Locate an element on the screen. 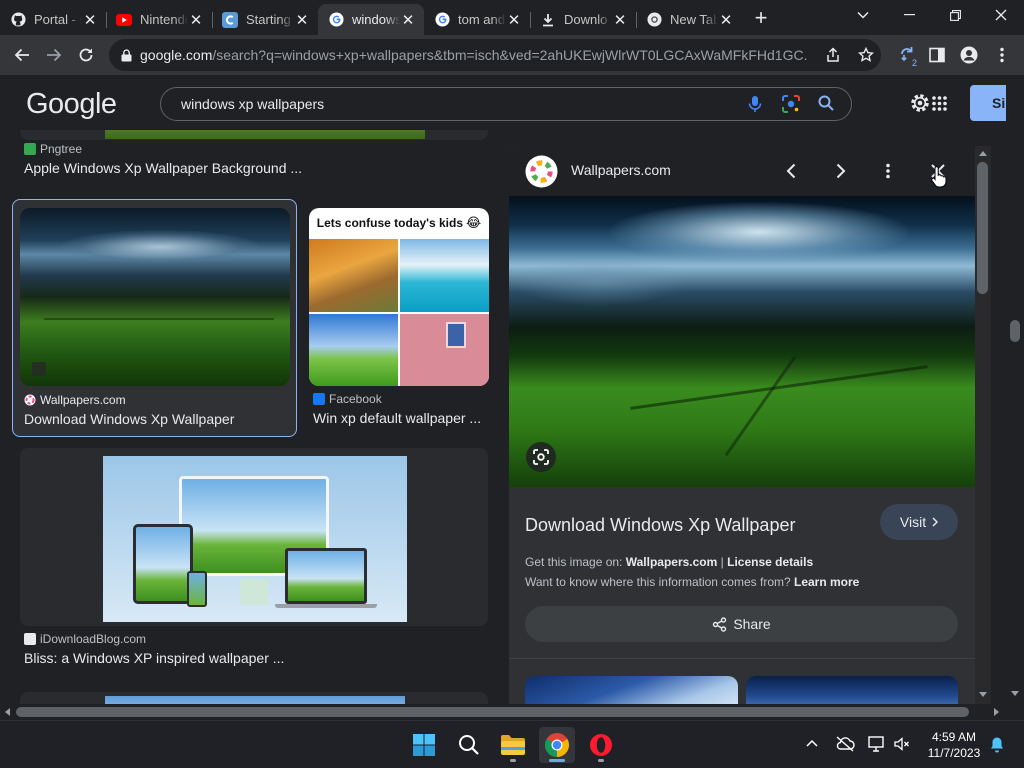 Image resolution: width=1024 pixels, height=768 pixels. bookmark-star-icon is located at coordinates (866, 55).